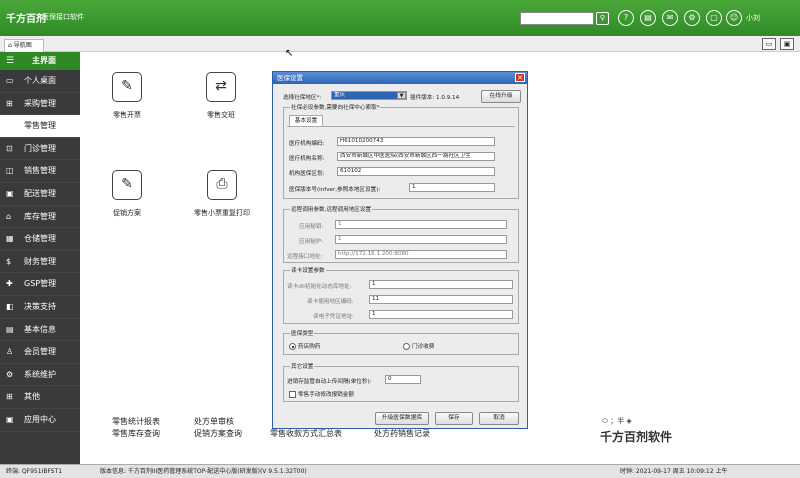 The height and width of the screenshot is (478, 800). Describe the element at coordinates (302, 366) in the screenshot. I see `group-title: 其它设置` at that location.